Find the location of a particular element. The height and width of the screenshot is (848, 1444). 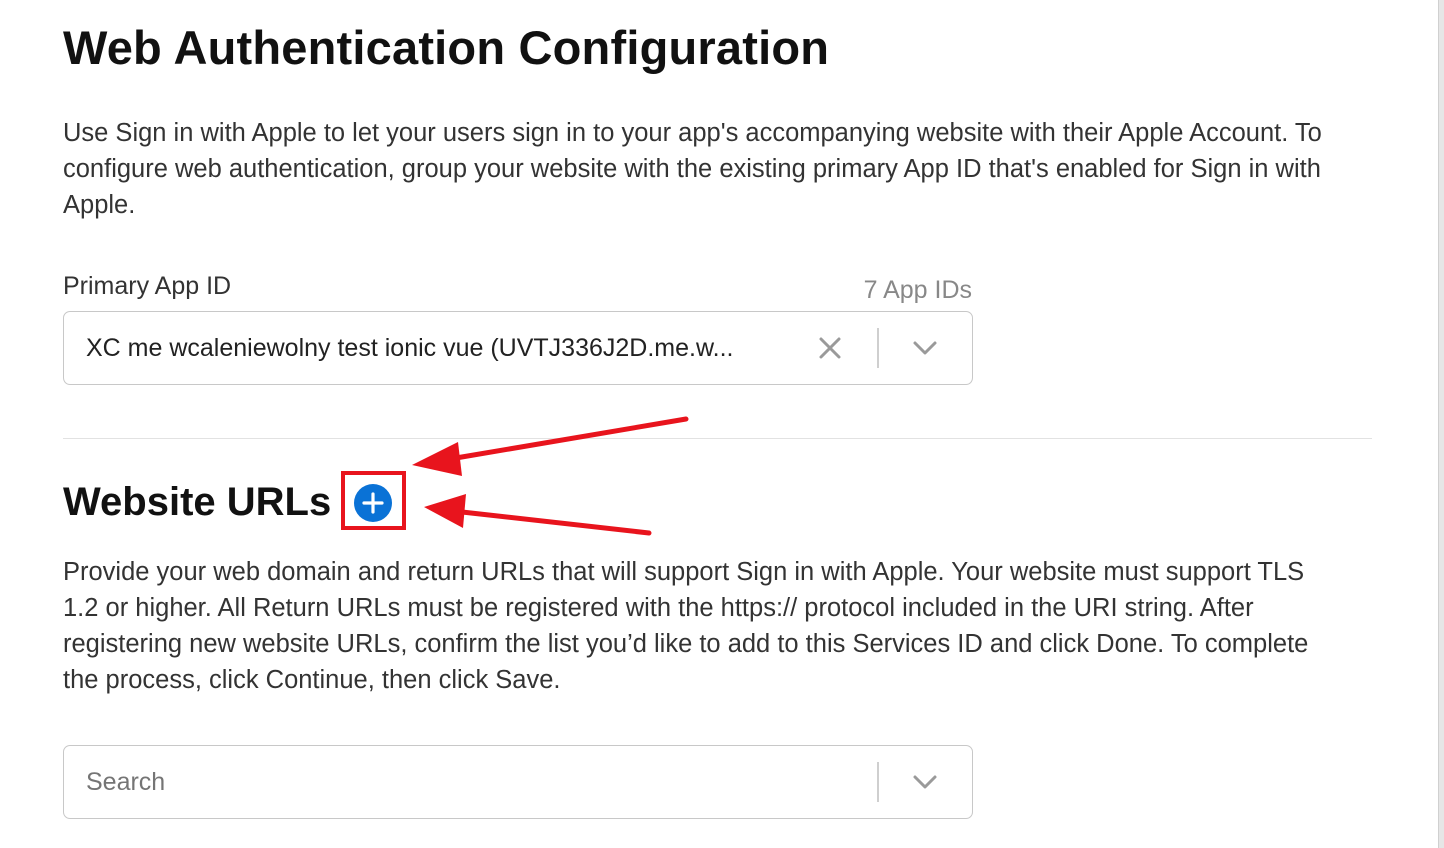

add-website-url-button is located at coordinates (373, 503).